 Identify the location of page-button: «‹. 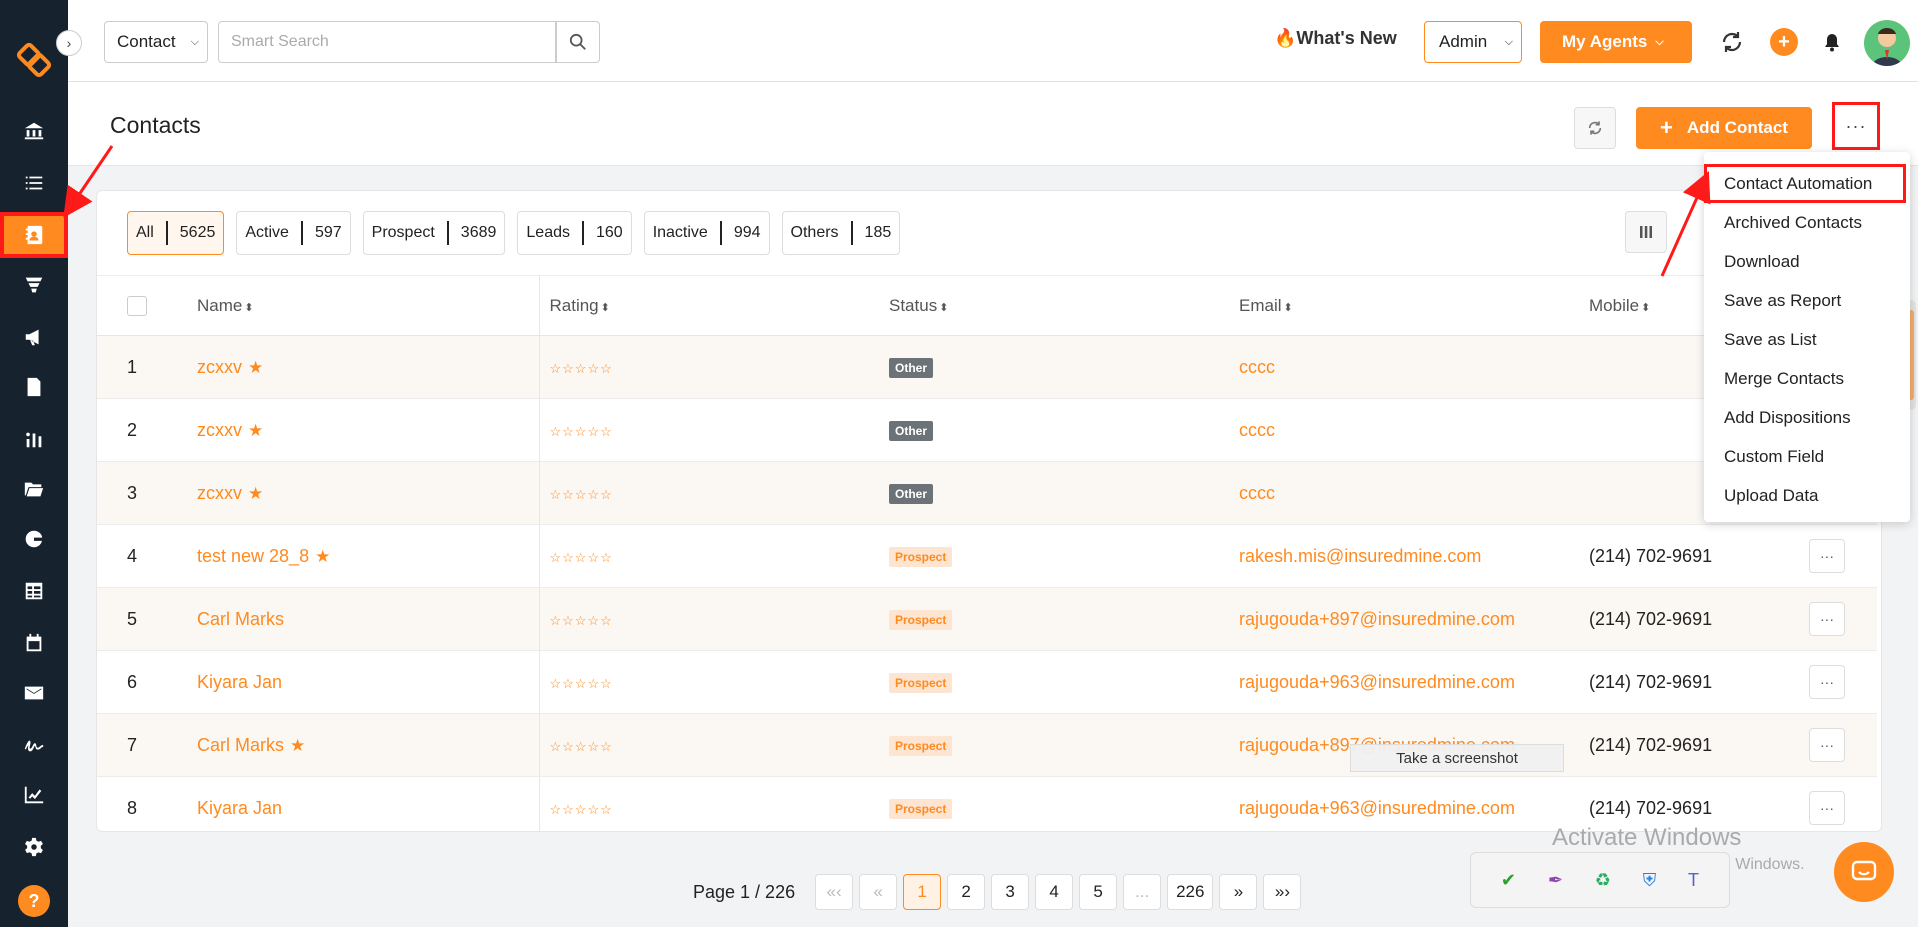
(834, 892).